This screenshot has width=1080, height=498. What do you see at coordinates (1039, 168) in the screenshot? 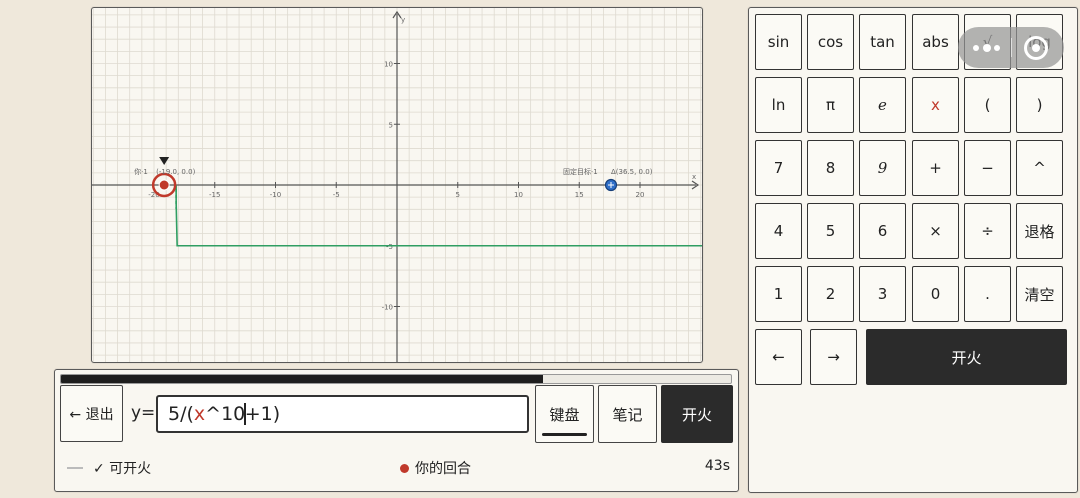
I see `key-2-5: ^` at bounding box center [1039, 168].